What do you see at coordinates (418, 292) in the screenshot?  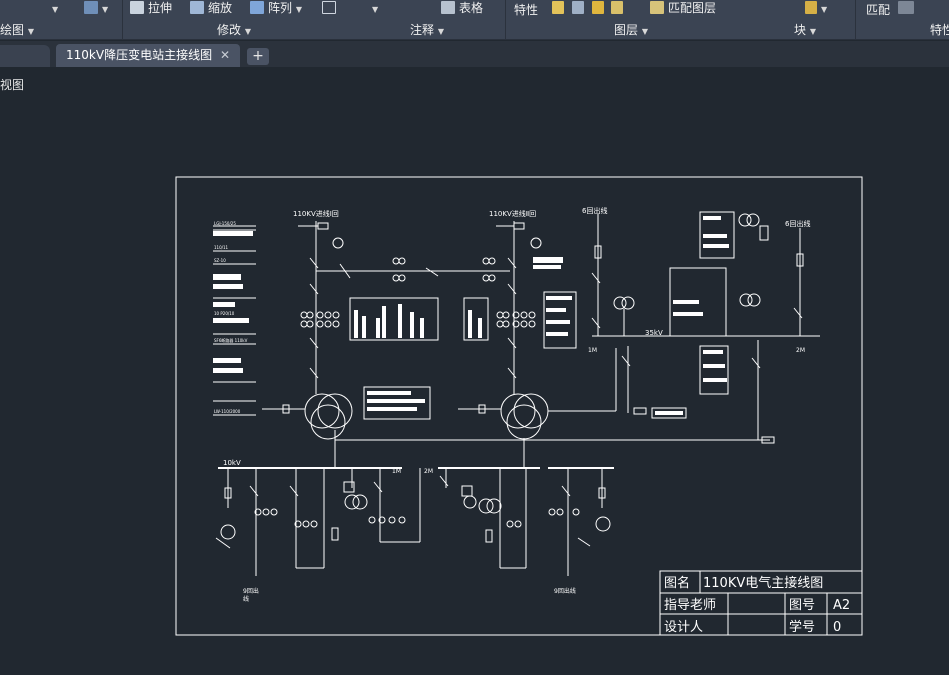 I see `ct-cluster` at bounding box center [418, 292].